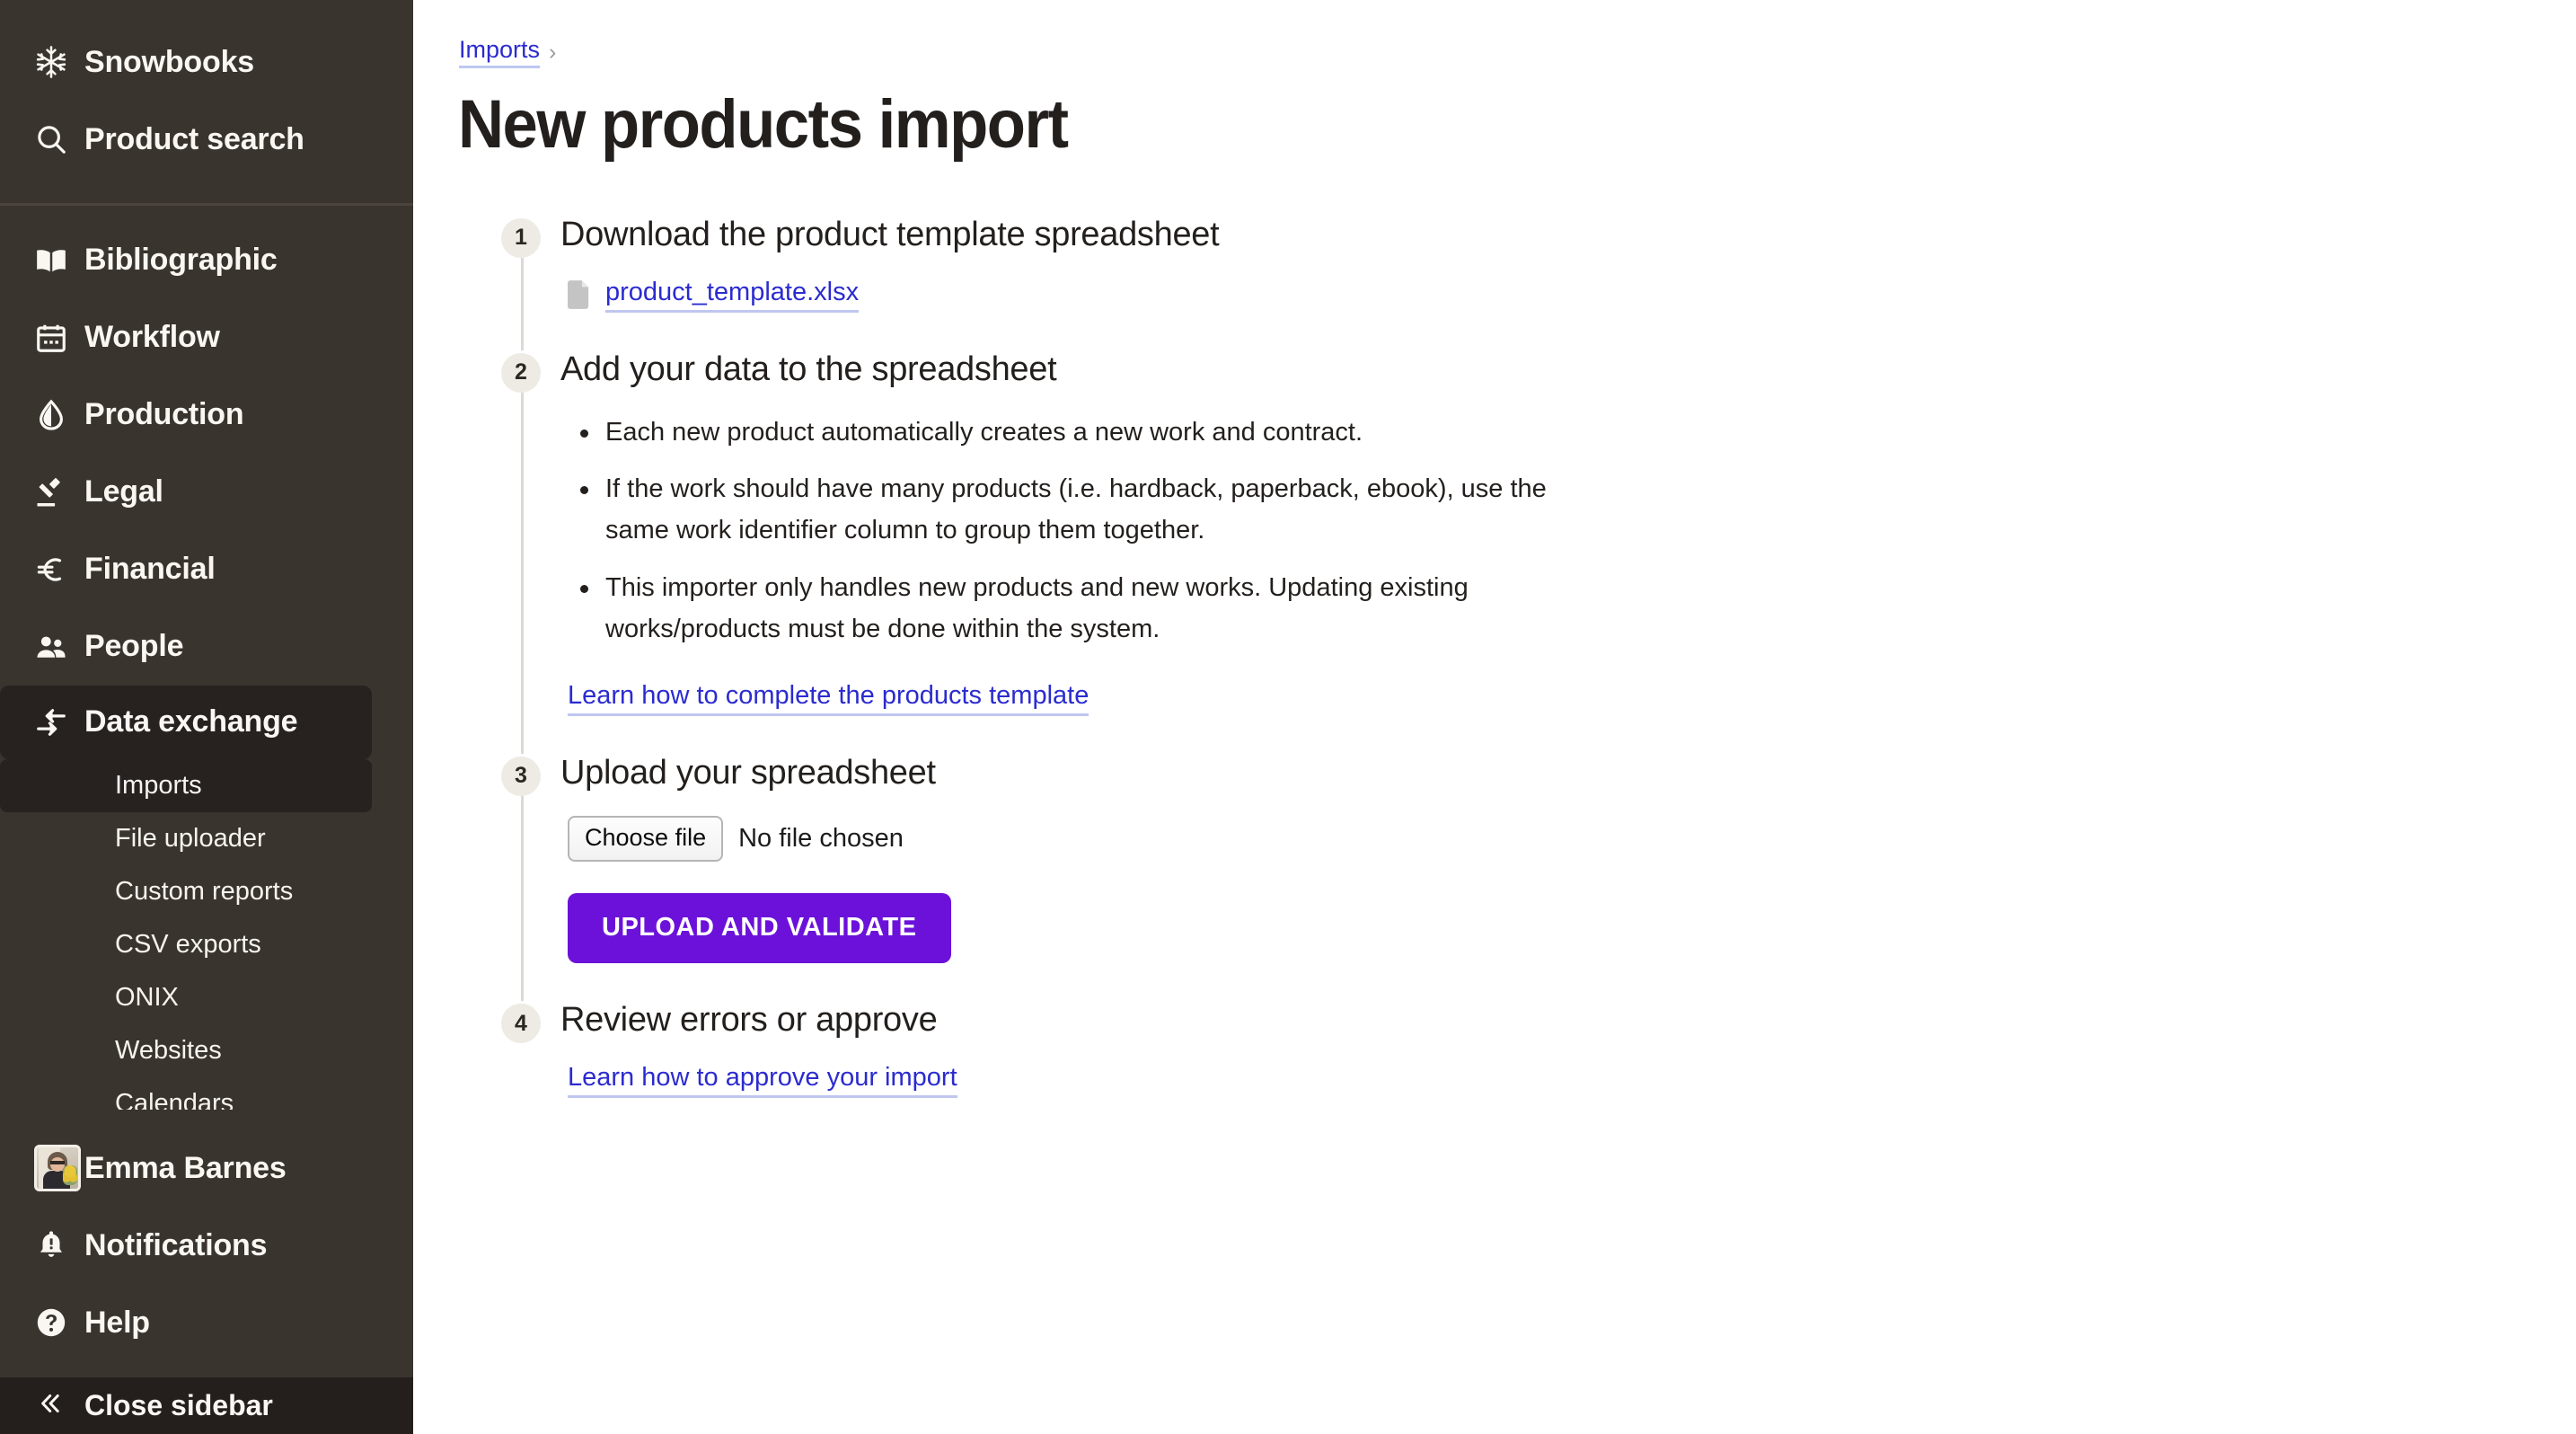 This screenshot has height=1434, width=2576. I want to click on step-header: 2 Add your data to the spreadsheet, so click(1538, 371).